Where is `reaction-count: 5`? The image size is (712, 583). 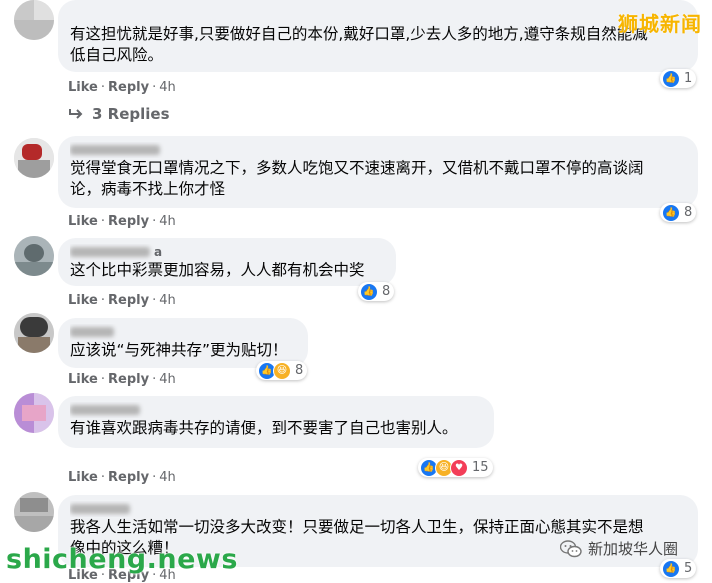
reaction-count: 5 is located at coordinates (688, 568).